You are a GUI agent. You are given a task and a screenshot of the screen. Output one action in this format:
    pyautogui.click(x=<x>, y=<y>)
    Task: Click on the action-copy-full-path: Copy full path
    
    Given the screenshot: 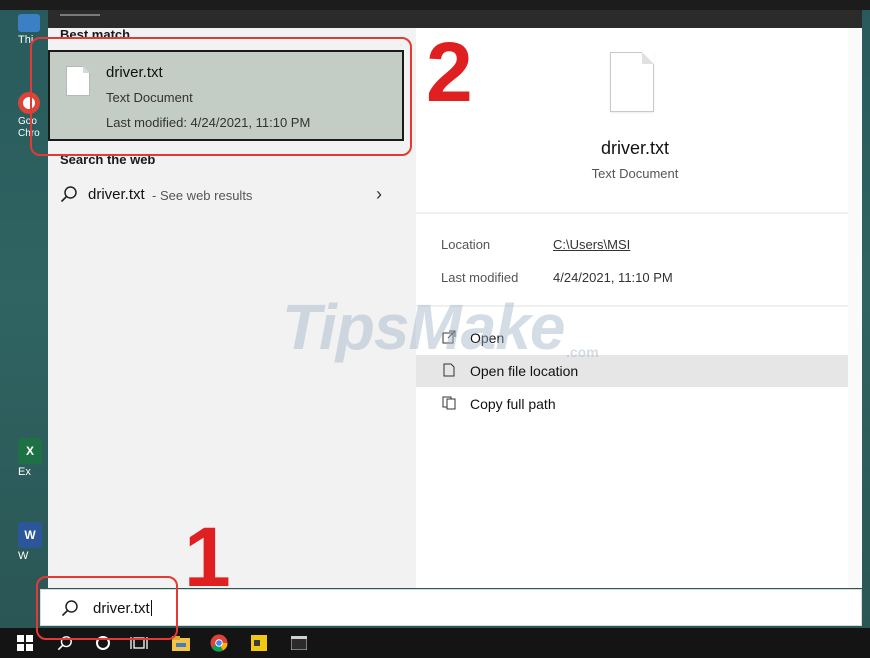 What is the action you would take?
    pyautogui.click(x=632, y=404)
    